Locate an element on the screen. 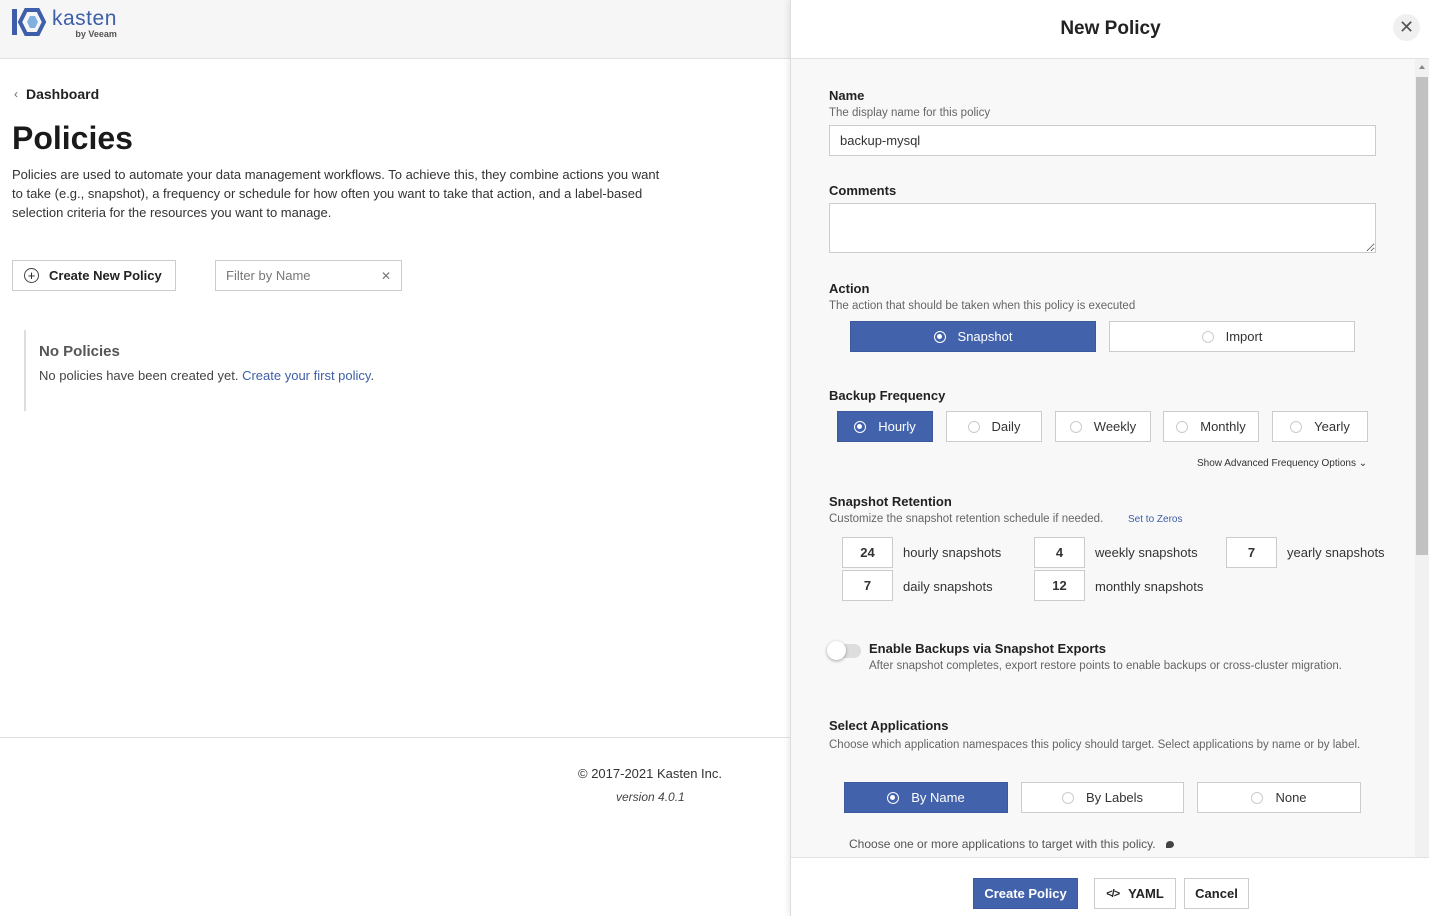 The image size is (1429, 916). toggle-knob is located at coordinates (836, 650).